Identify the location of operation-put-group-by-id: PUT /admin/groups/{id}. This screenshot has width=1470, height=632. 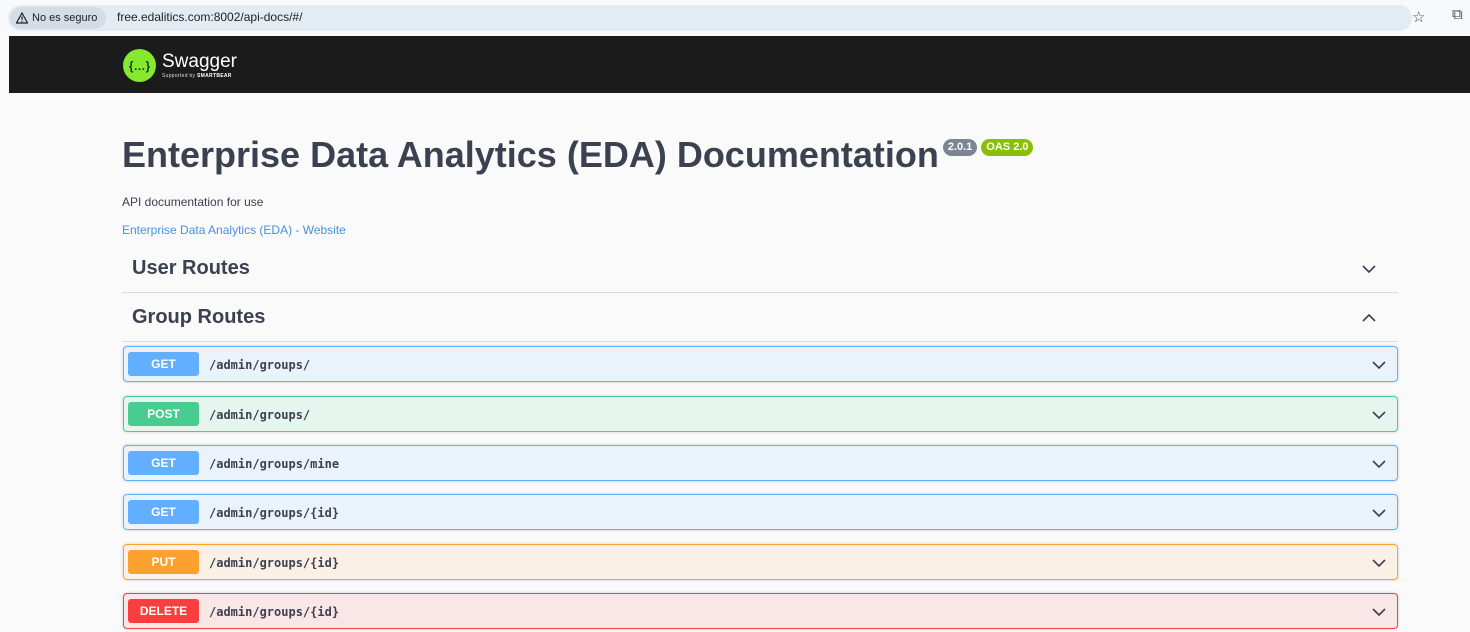
(760, 562).